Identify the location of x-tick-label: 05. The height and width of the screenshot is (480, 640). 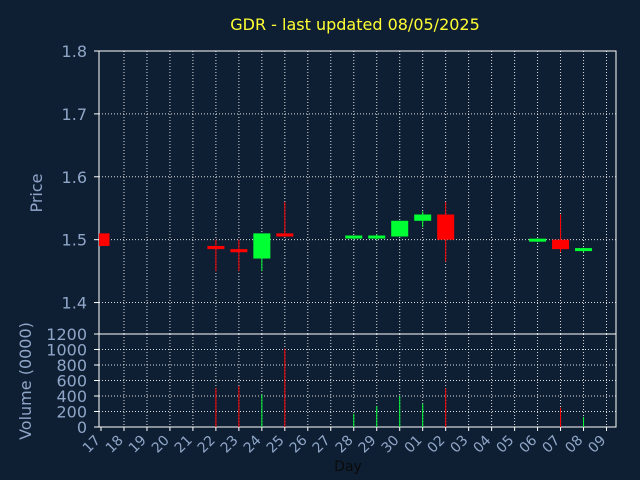
(506, 445).